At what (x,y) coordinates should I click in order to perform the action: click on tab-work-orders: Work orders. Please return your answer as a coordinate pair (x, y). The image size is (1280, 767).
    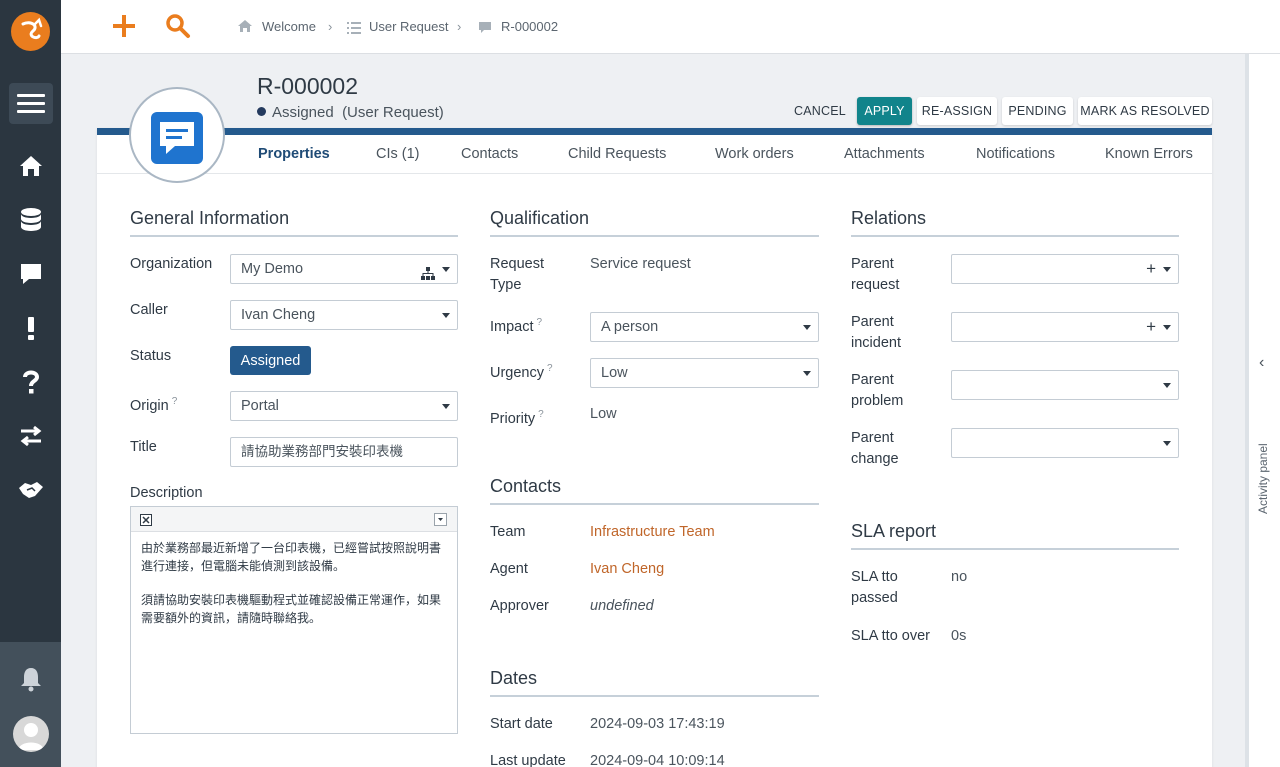
    Looking at the image, I should click on (754, 154).